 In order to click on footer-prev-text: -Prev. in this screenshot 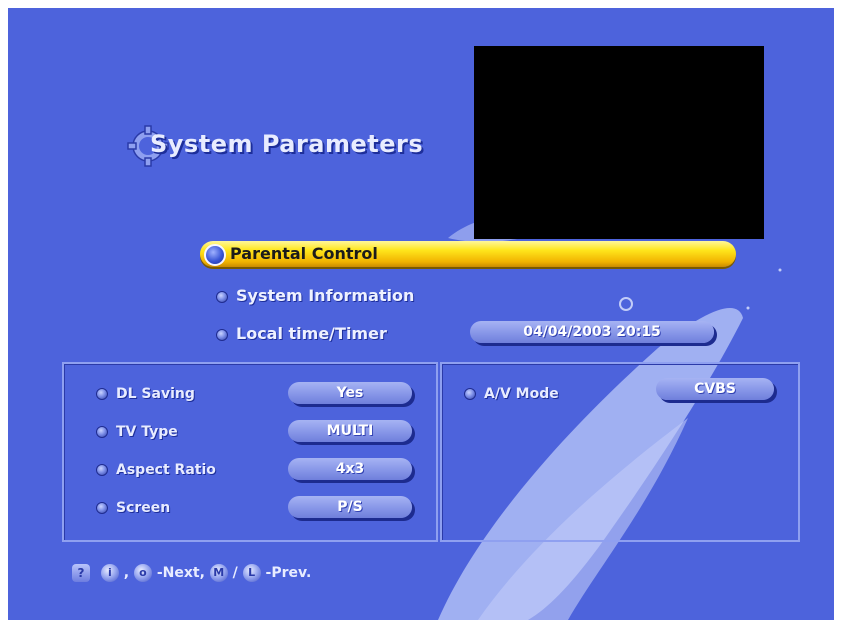, I will do `click(288, 573)`.